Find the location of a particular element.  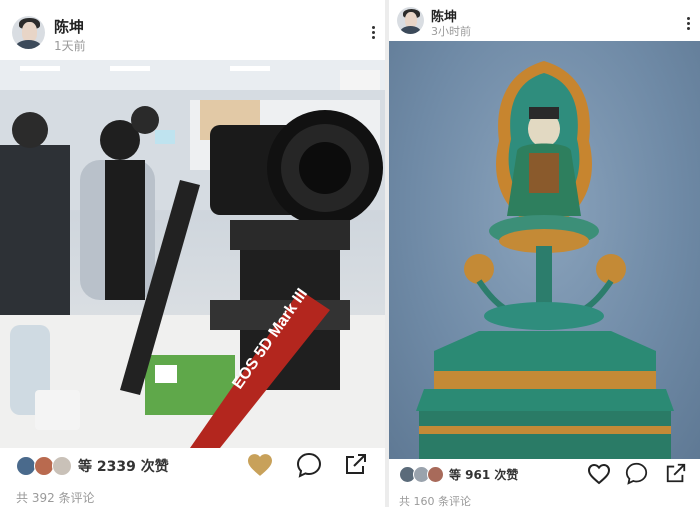

heart-outline-icon is located at coordinates (599, 474).